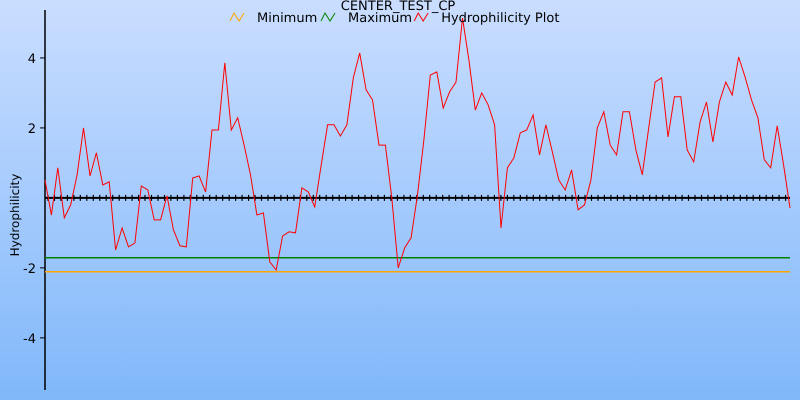 Image resolution: width=800 pixels, height=400 pixels. I want to click on y-axis-label: Hydrophilicity, so click(15, 215).